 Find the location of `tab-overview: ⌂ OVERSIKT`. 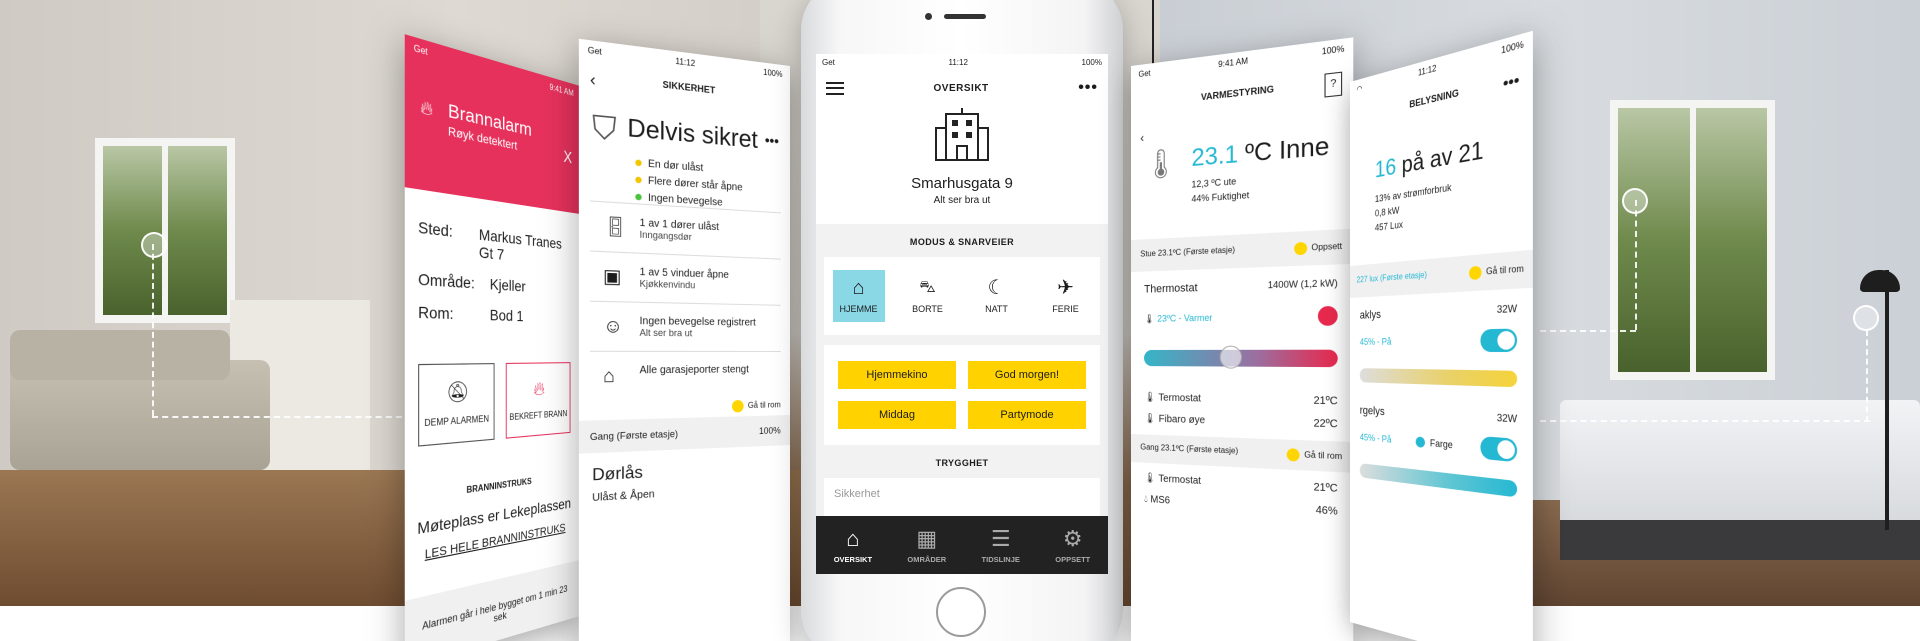

tab-overview: ⌂ OVERSIKT is located at coordinates (853, 545).